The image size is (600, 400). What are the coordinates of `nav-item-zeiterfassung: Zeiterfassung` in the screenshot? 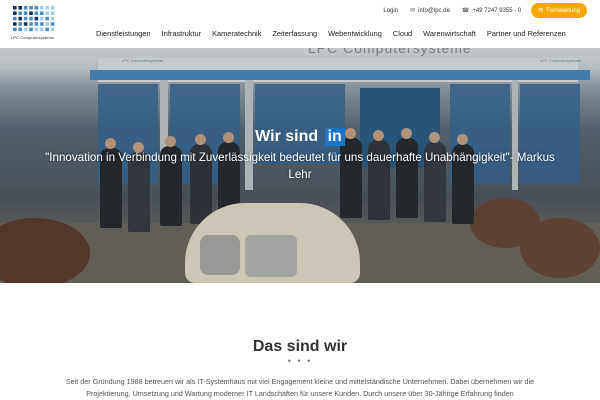 It's located at (294, 33).